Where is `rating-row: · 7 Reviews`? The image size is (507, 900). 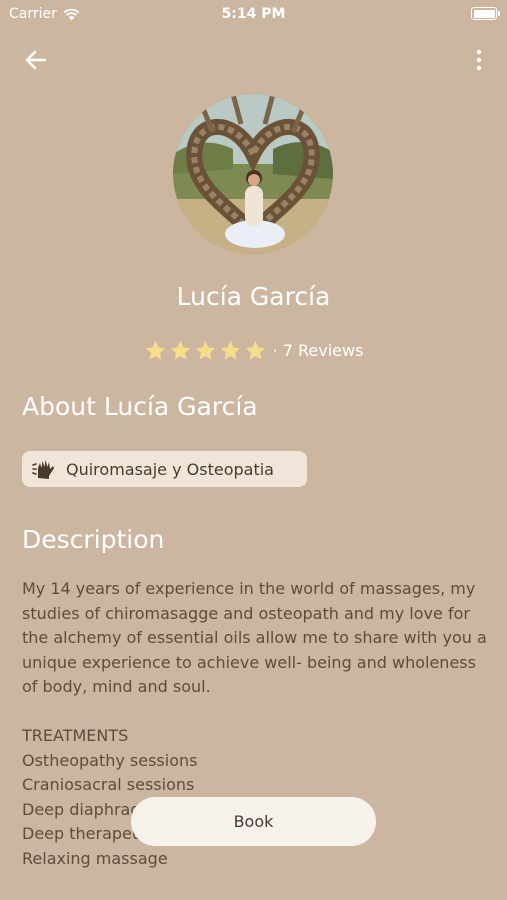 rating-row: · 7 Reviews is located at coordinates (253, 350).